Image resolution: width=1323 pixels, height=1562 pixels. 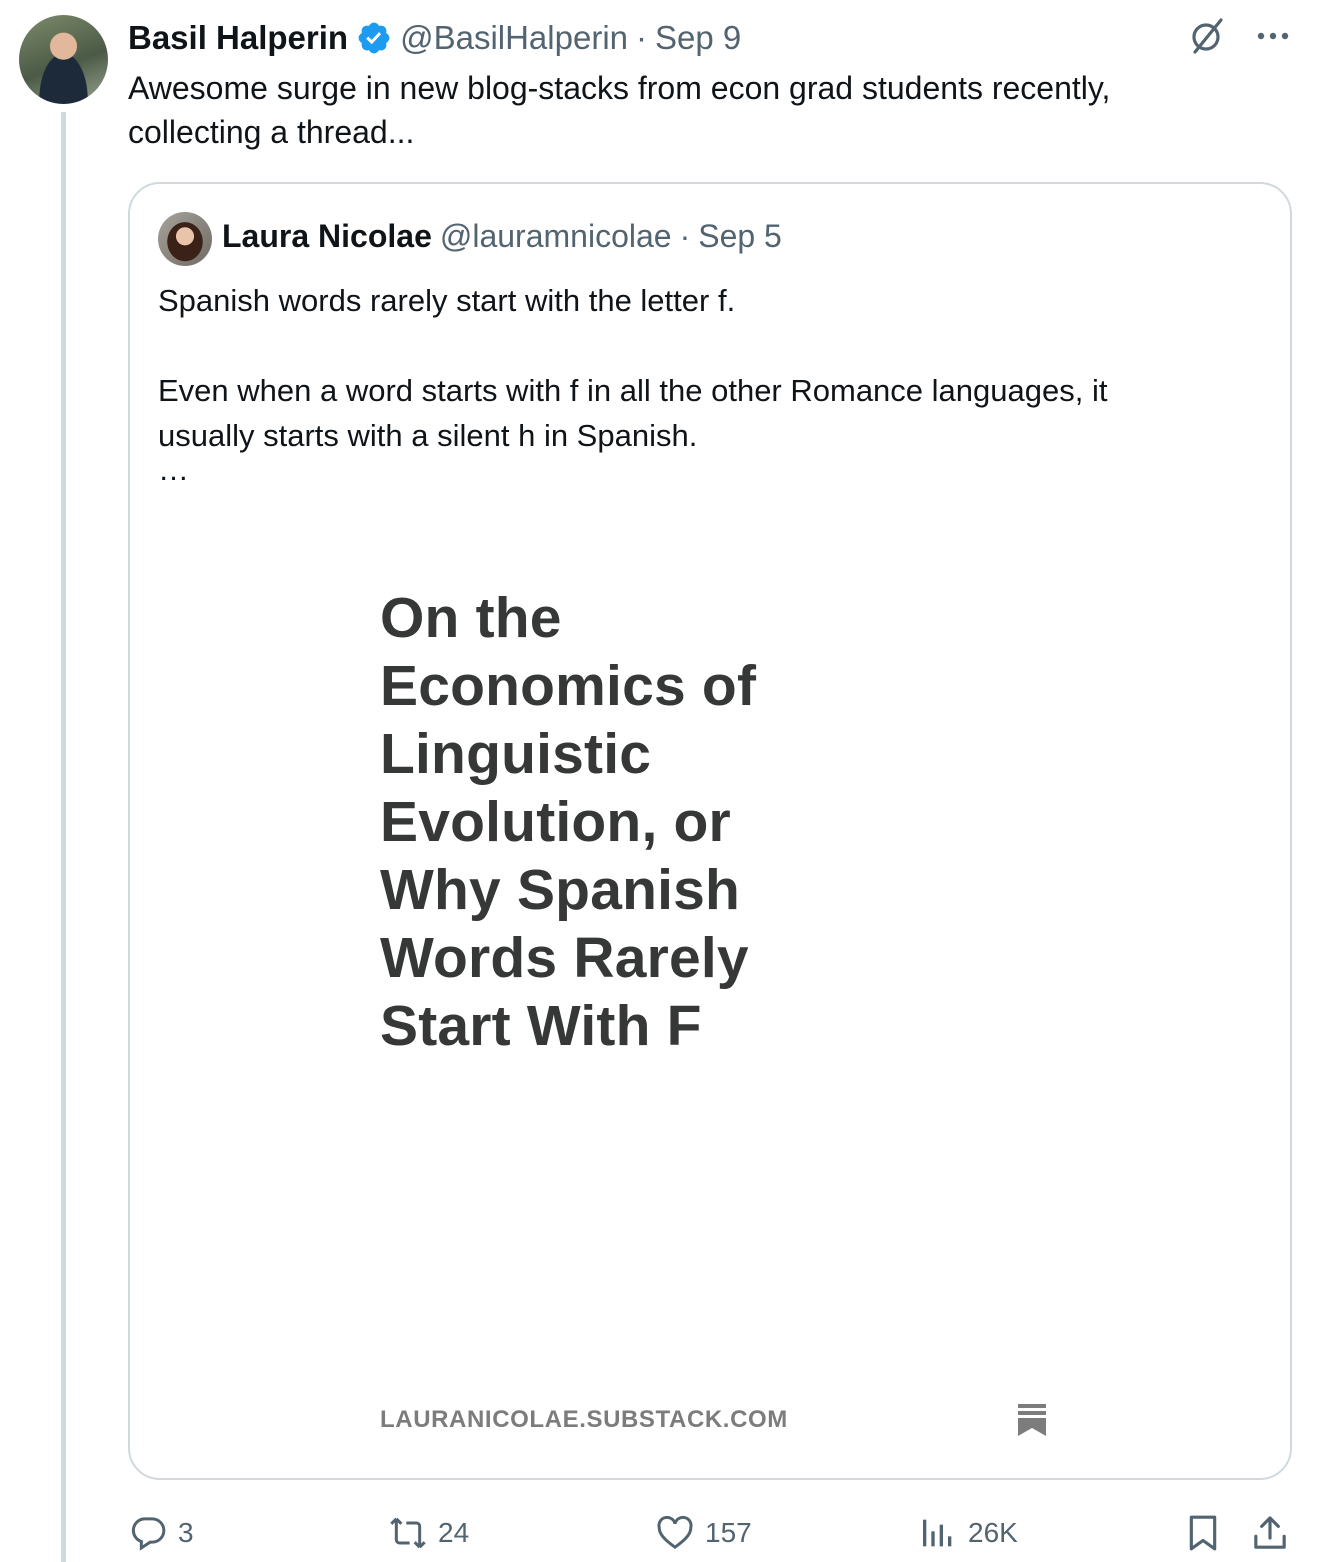 What do you see at coordinates (1273, 36) in the screenshot?
I see `more-icon` at bounding box center [1273, 36].